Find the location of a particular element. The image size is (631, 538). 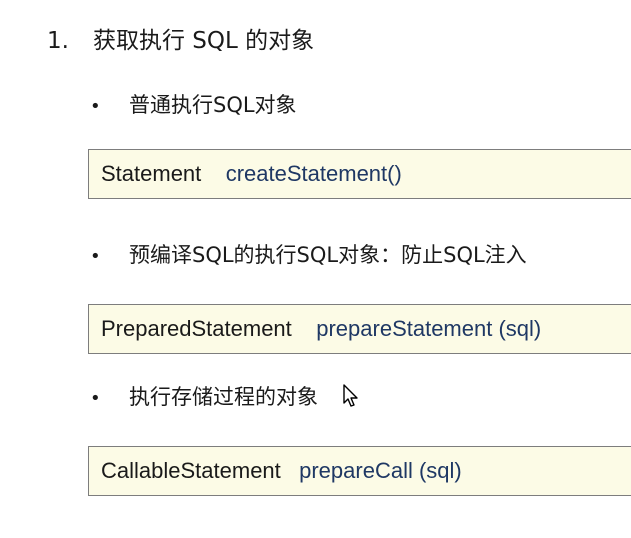

bullet-label: 普通执行SQL对象 is located at coordinates (213, 105).